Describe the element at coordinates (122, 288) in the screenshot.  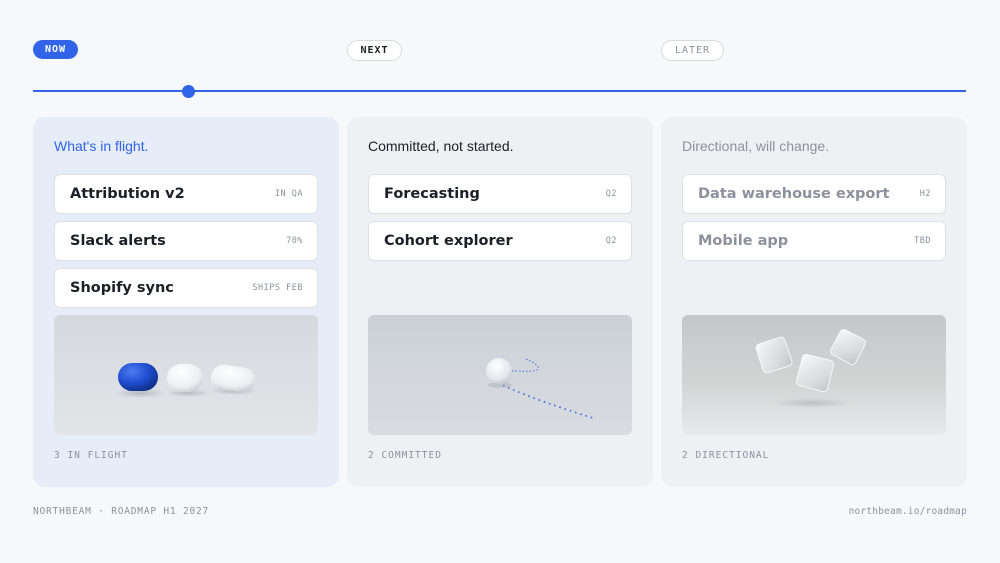
I see `card-title: Shopify sync` at that location.